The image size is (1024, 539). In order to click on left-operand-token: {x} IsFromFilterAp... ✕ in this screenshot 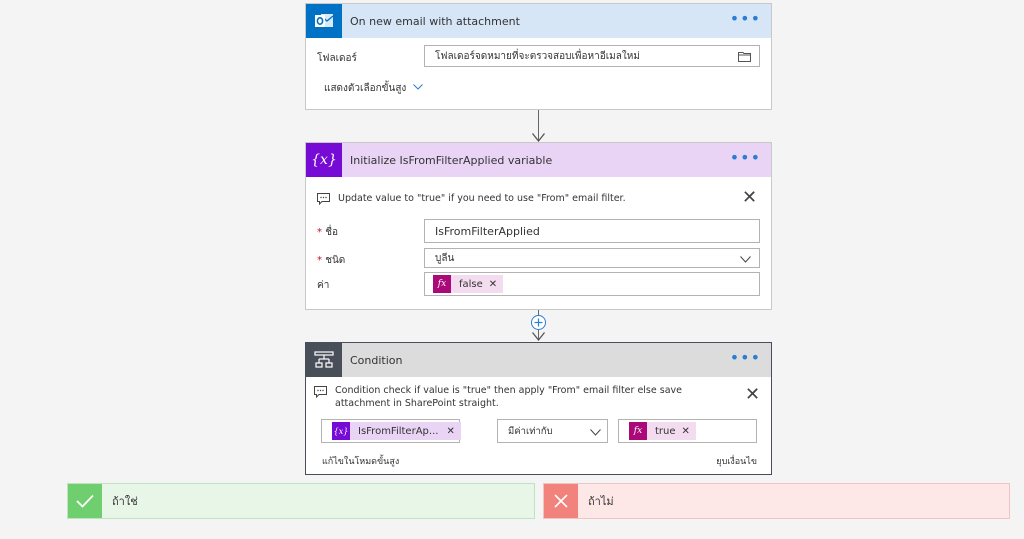, I will do `click(396, 431)`.